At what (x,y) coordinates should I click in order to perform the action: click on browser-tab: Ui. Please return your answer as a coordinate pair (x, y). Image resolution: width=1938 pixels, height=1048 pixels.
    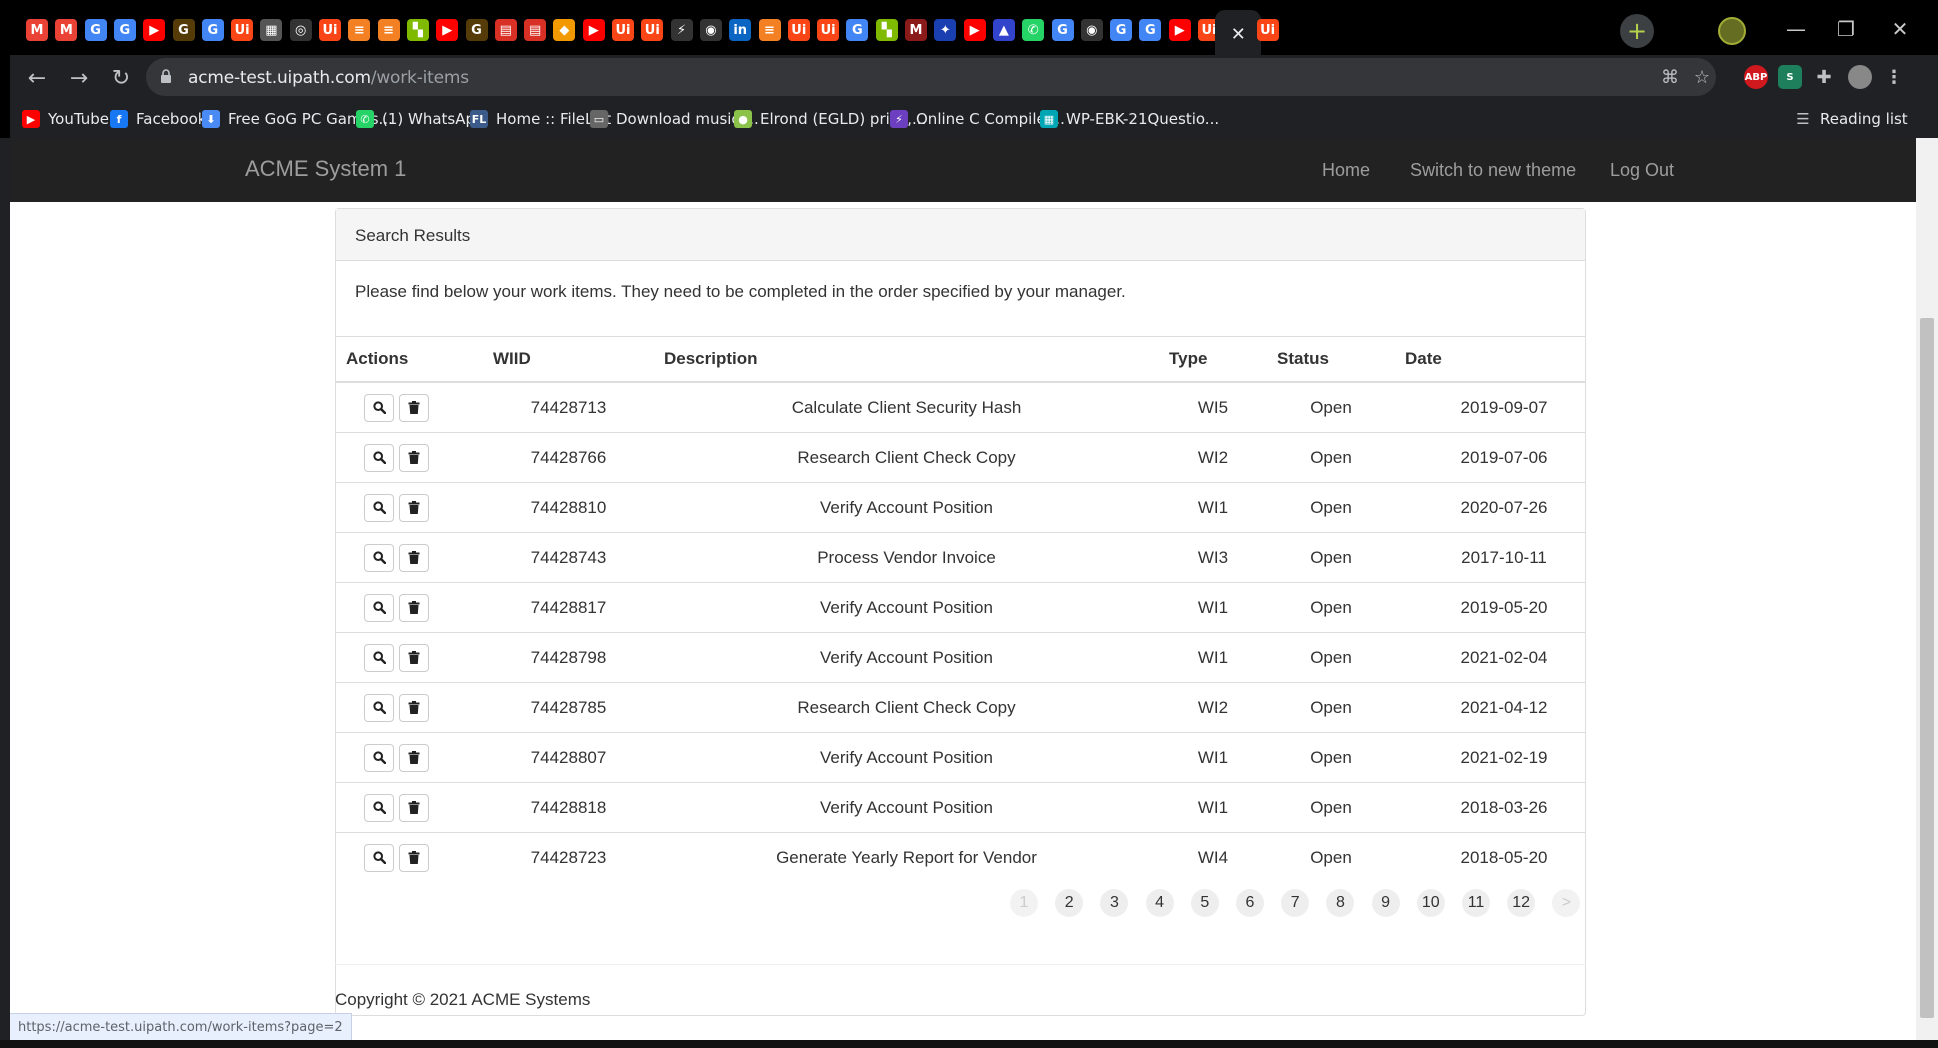
    Looking at the image, I should click on (1268, 30).